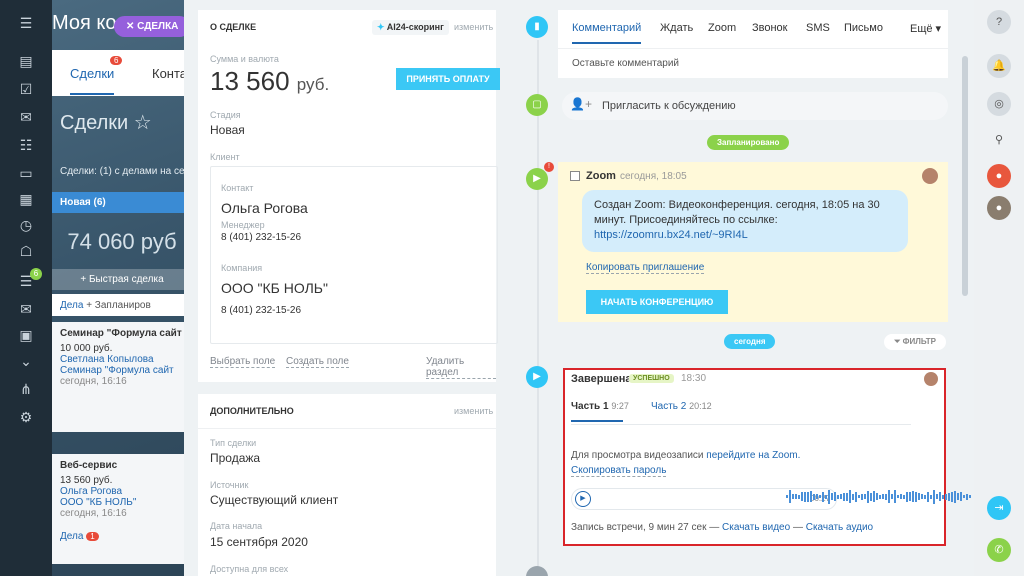  What do you see at coordinates (26, 199) in the screenshot?
I see `calendar-icon: ▦` at bounding box center [26, 199].